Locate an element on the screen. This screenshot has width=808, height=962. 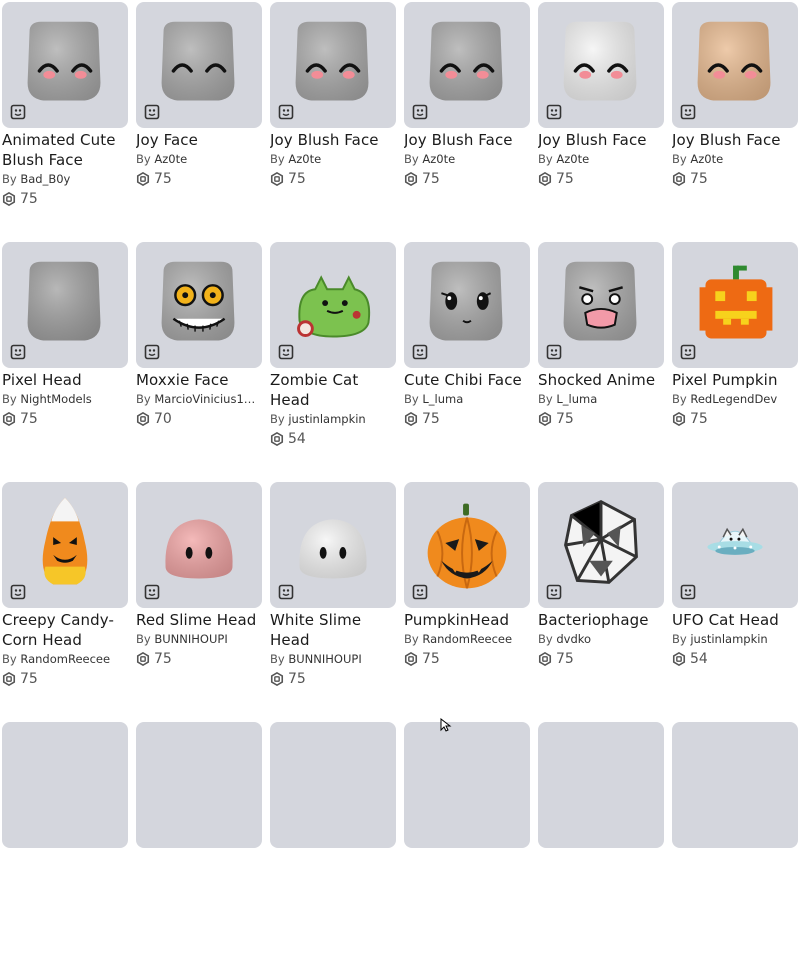
catalog-item-card: Joy Face By Az0te 75 is located at coordinates (199, 122).